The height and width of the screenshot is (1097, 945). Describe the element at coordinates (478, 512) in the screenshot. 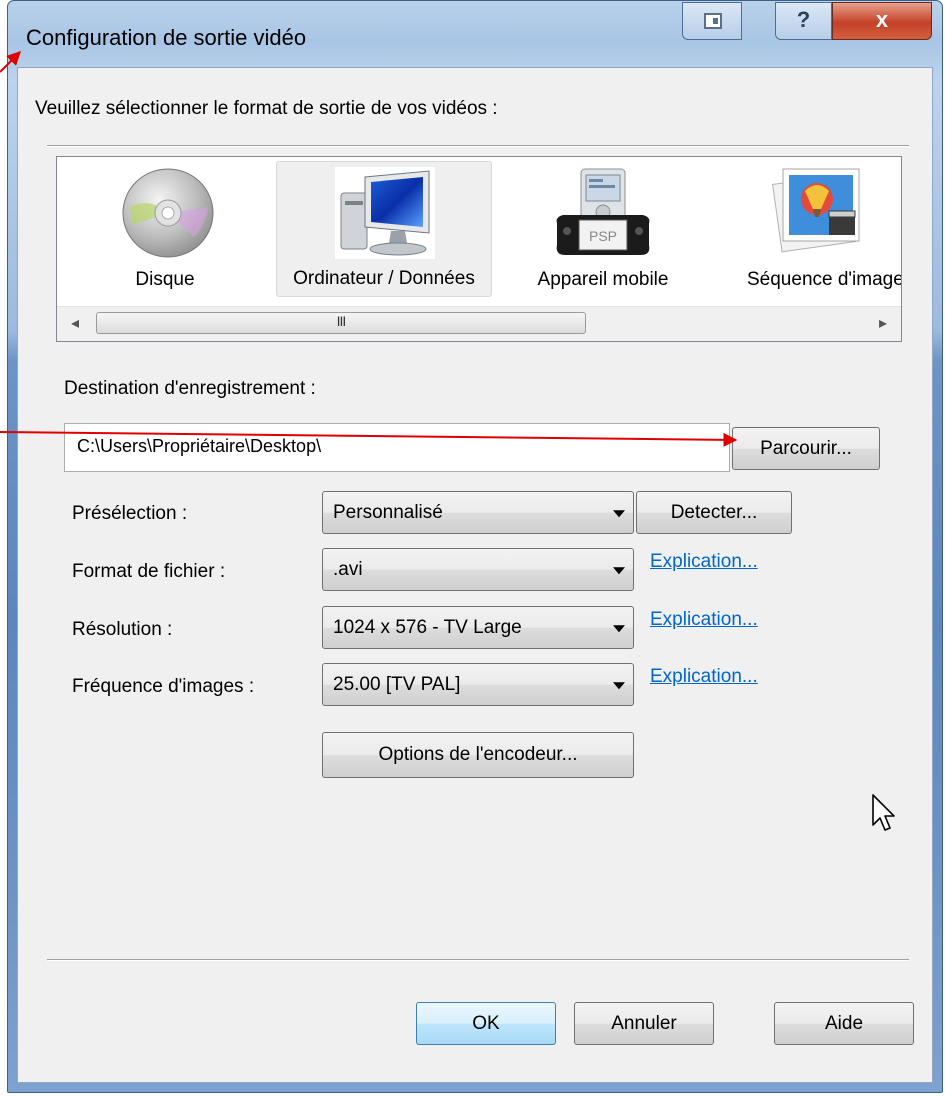

I see `preset-select: Personnalisé` at that location.